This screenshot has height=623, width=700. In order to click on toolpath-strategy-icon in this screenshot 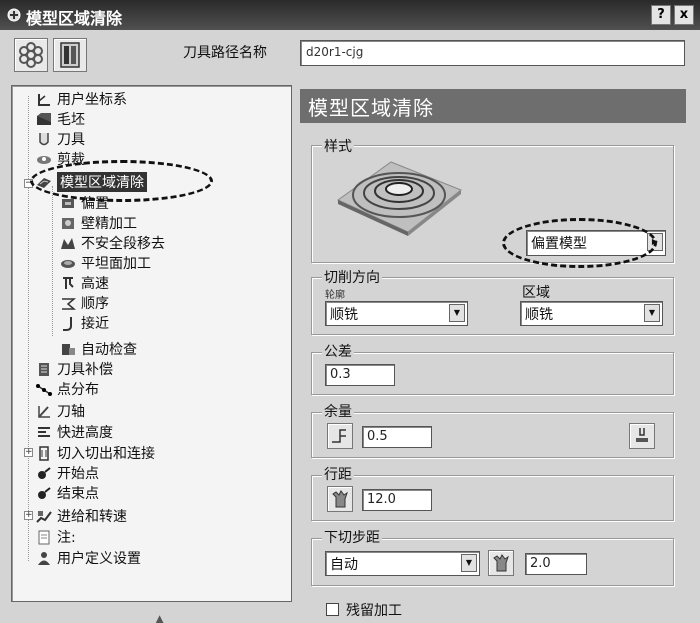, I will do `click(31, 55)`.